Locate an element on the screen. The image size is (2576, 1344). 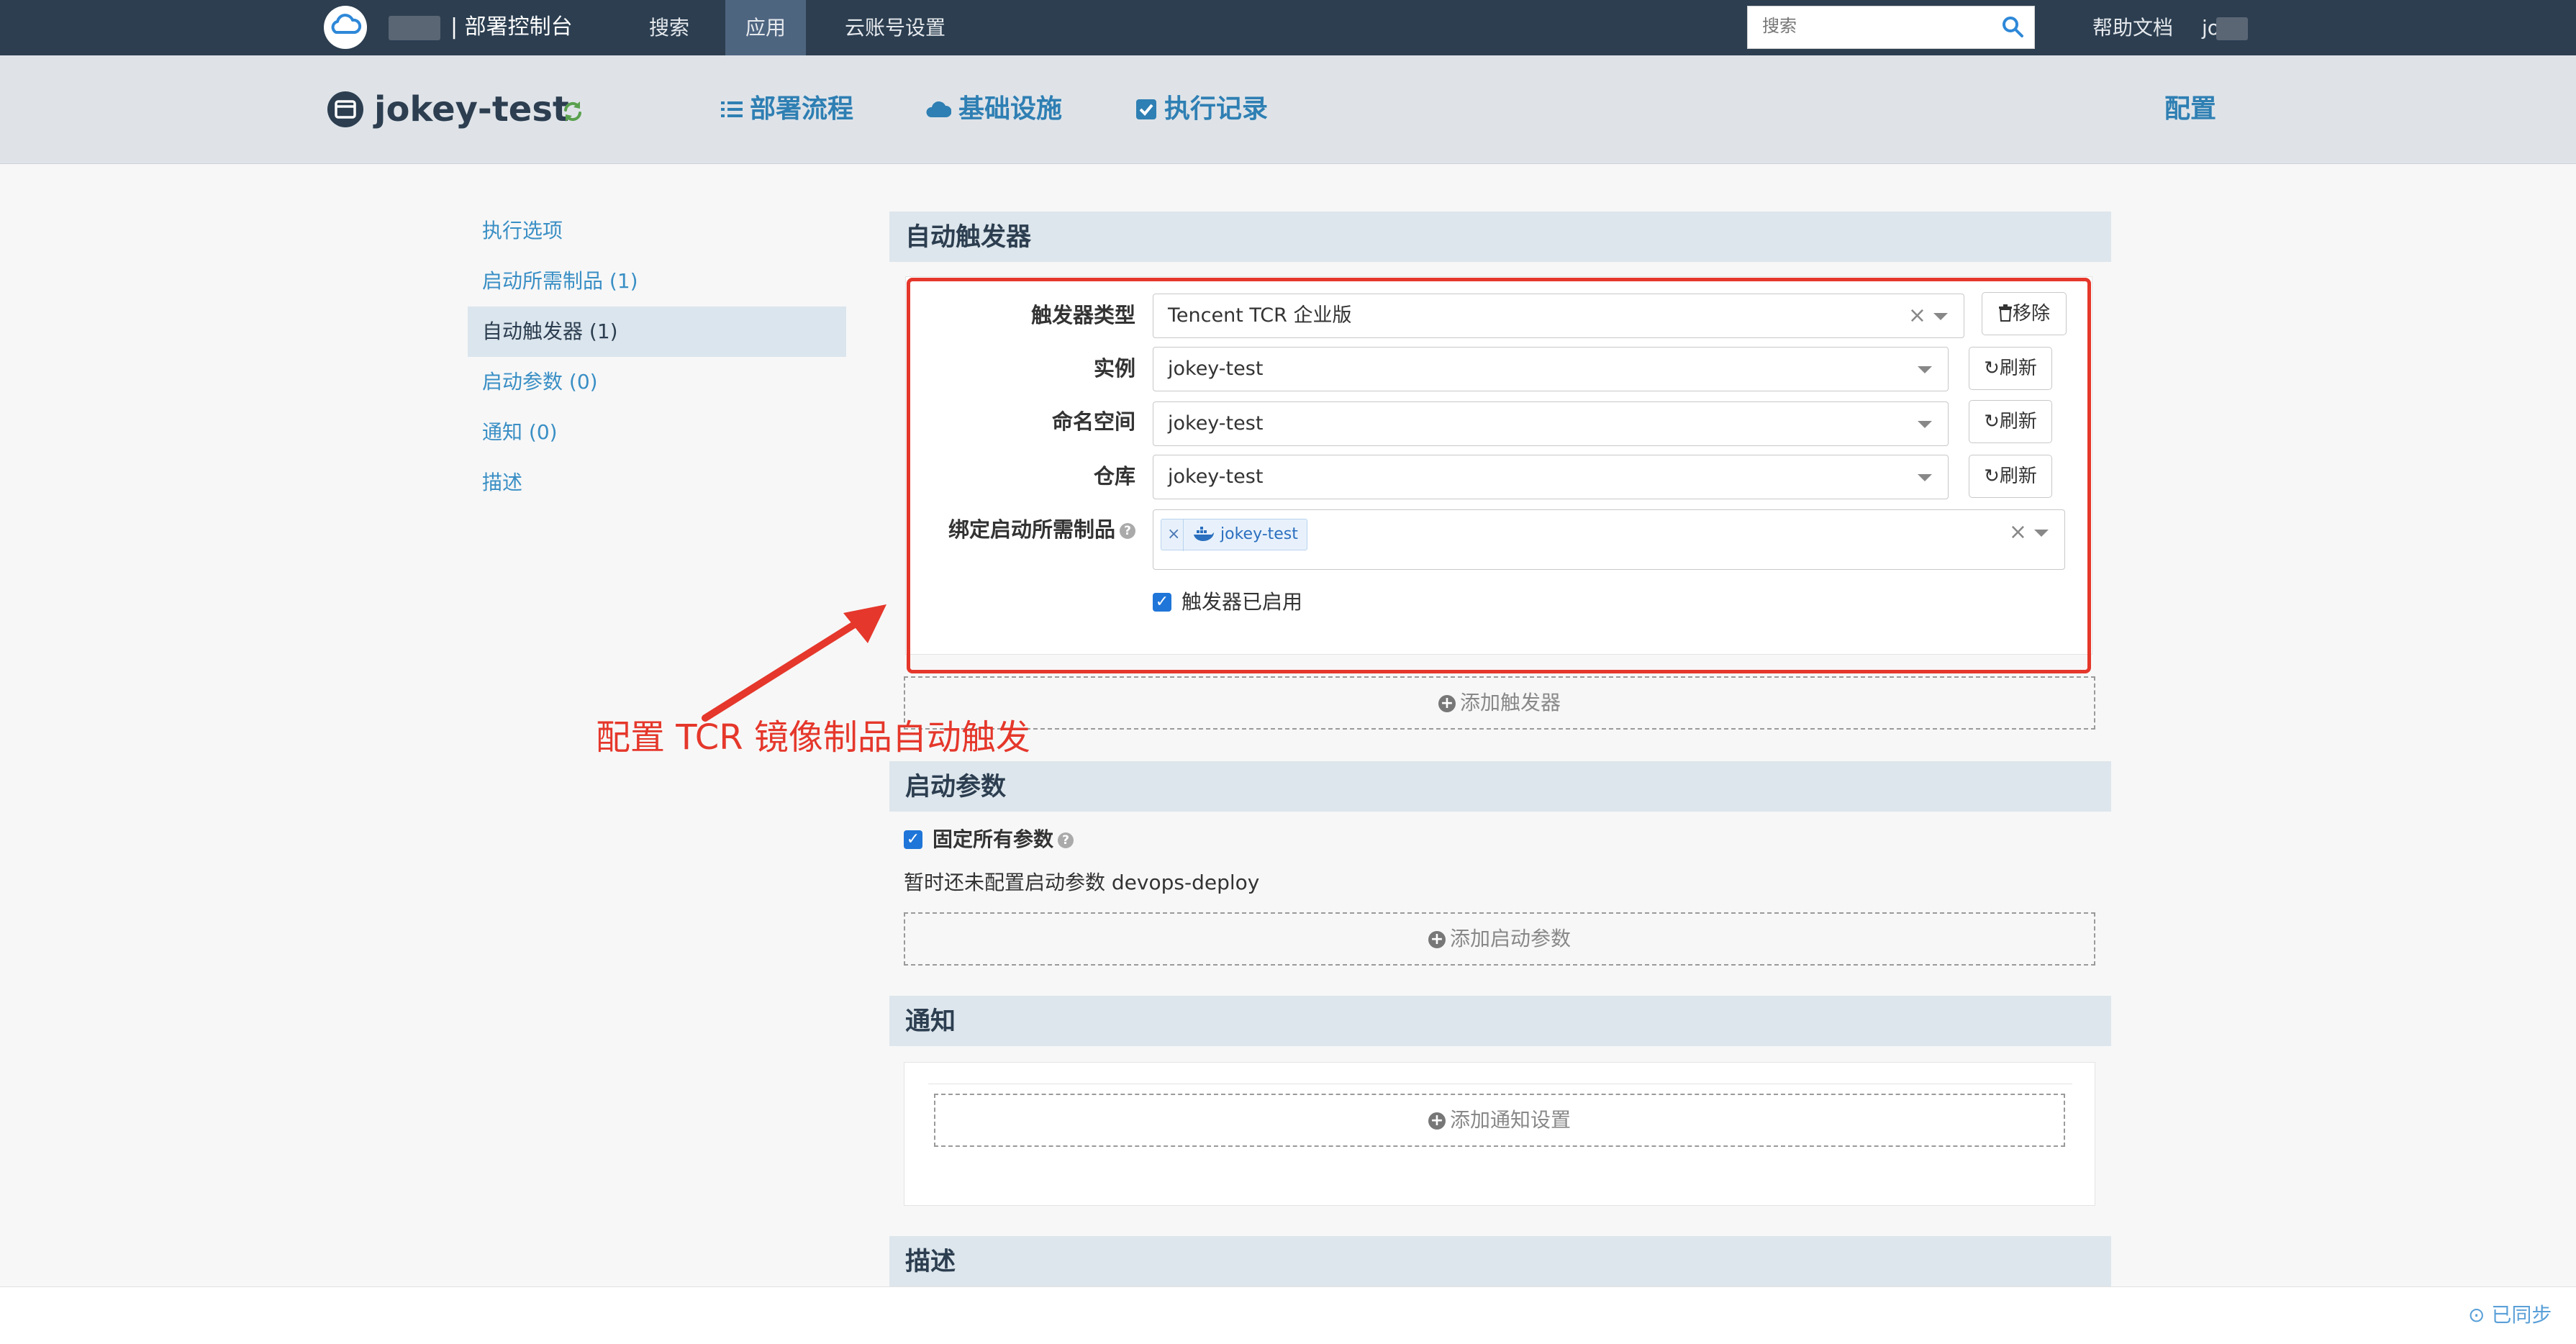
fix-all-params-label: 固定所有参数? is located at coordinates (1003, 840).